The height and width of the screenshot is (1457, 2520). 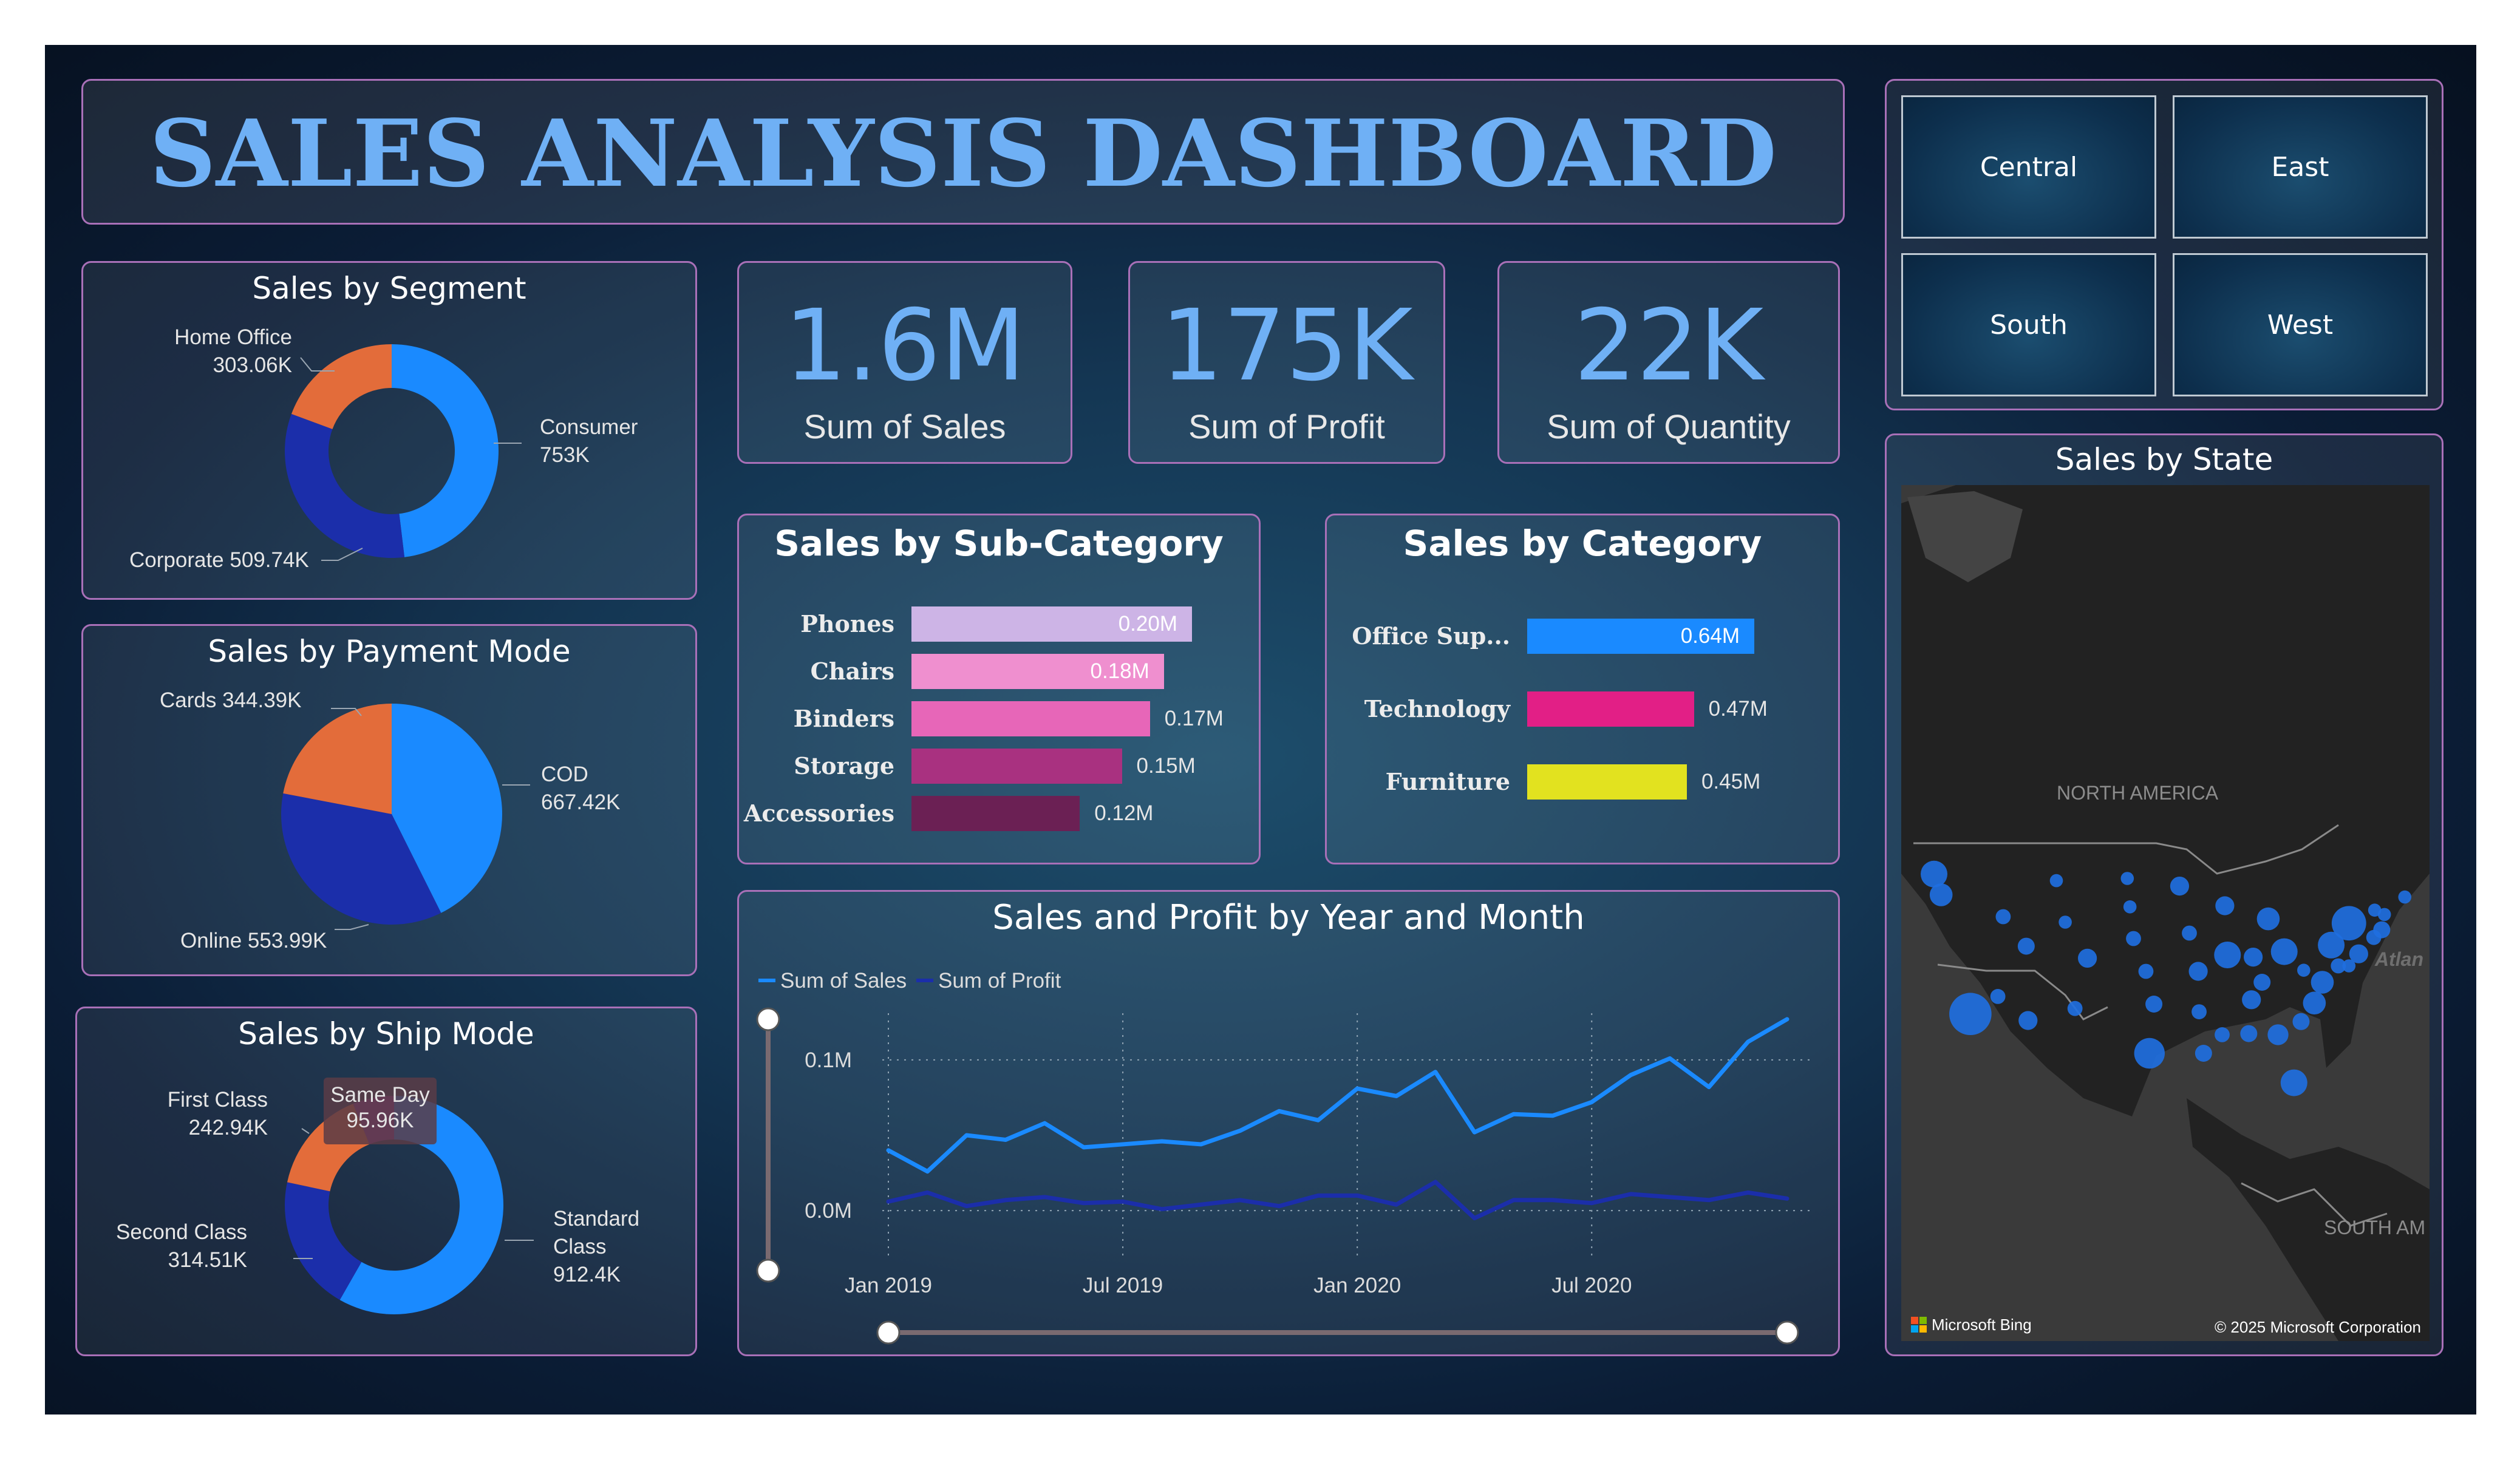 I want to click on region-button-central: Central, so click(x=2028, y=167).